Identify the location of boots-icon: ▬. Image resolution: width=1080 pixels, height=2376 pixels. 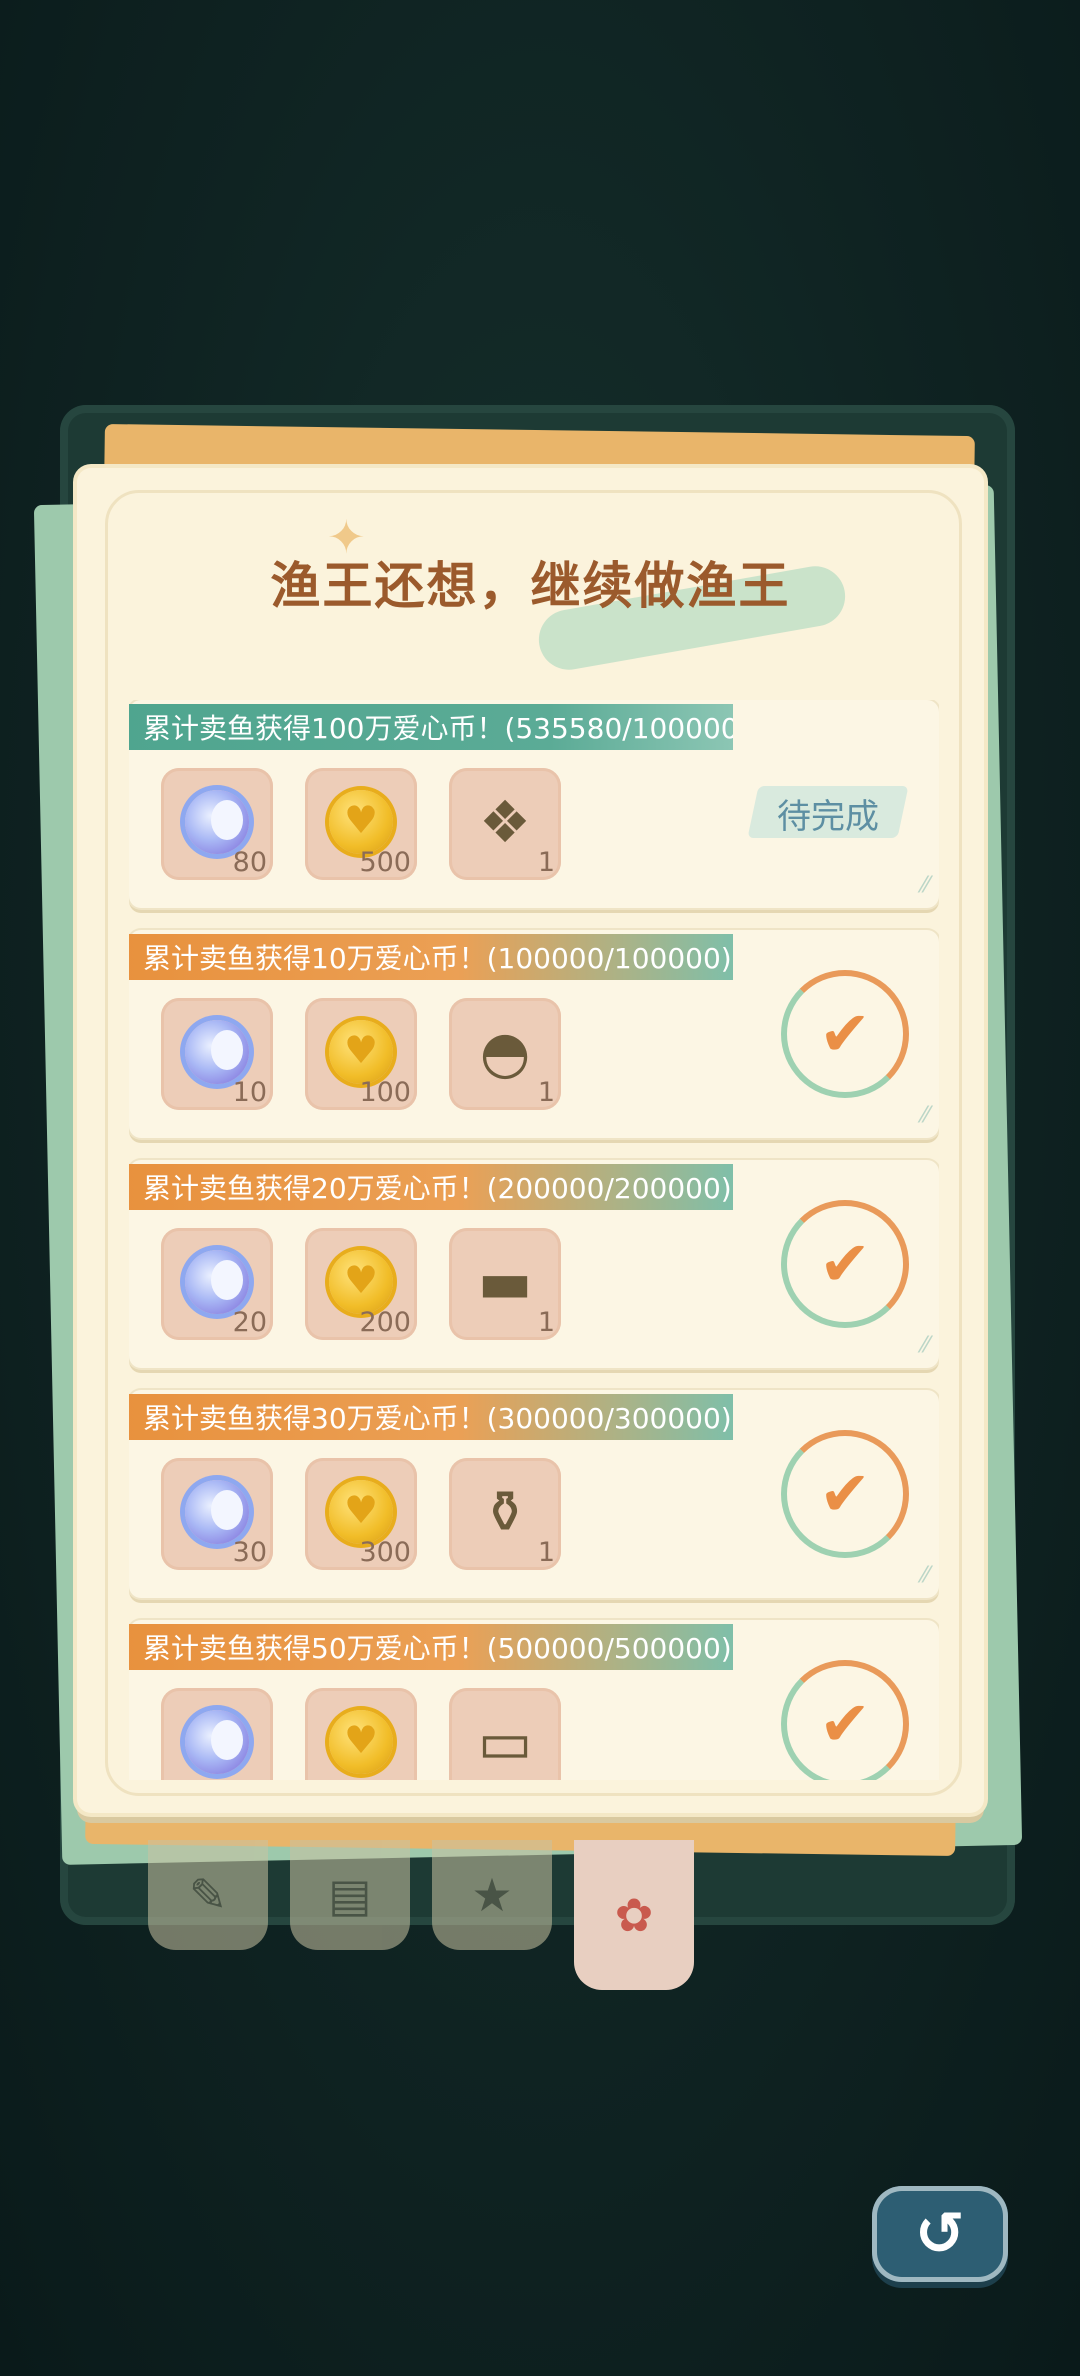
(505, 1282).